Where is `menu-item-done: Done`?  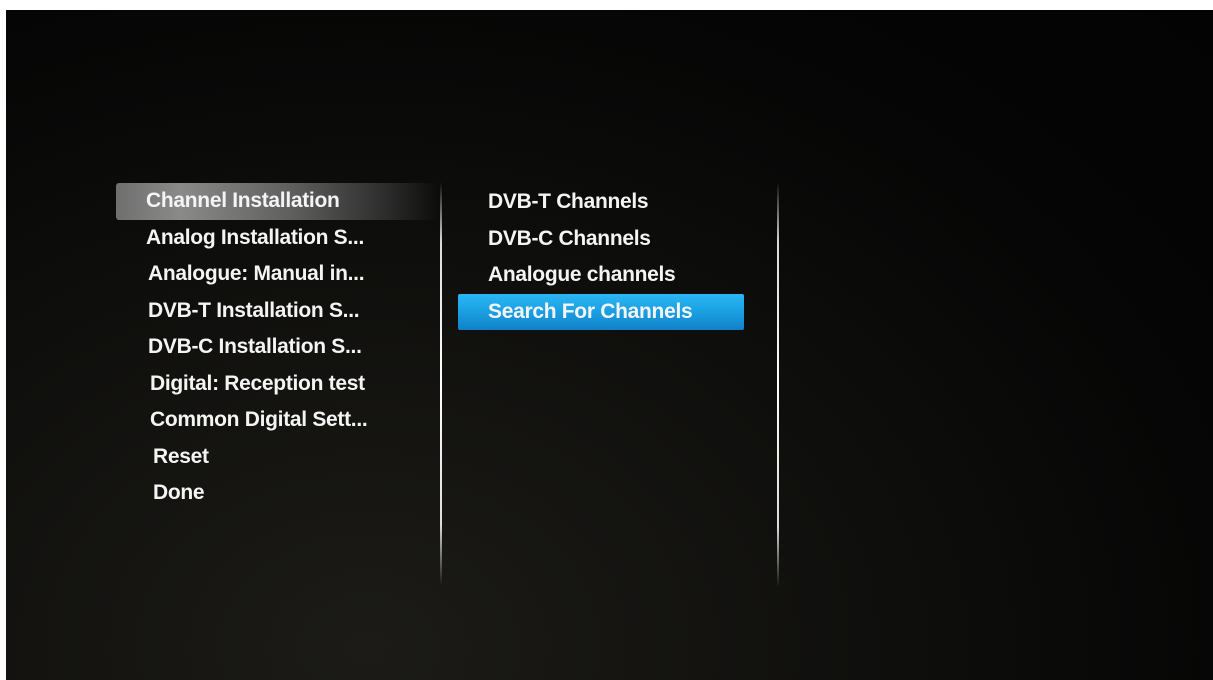
menu-item-done: Done is located at coordinates (277, 493).